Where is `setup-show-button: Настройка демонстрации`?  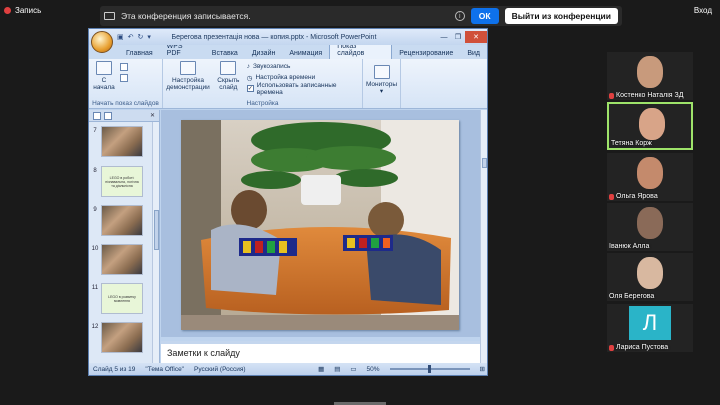 setup-show-button: Настройка демонстрации is located at coordinates (188, 77).